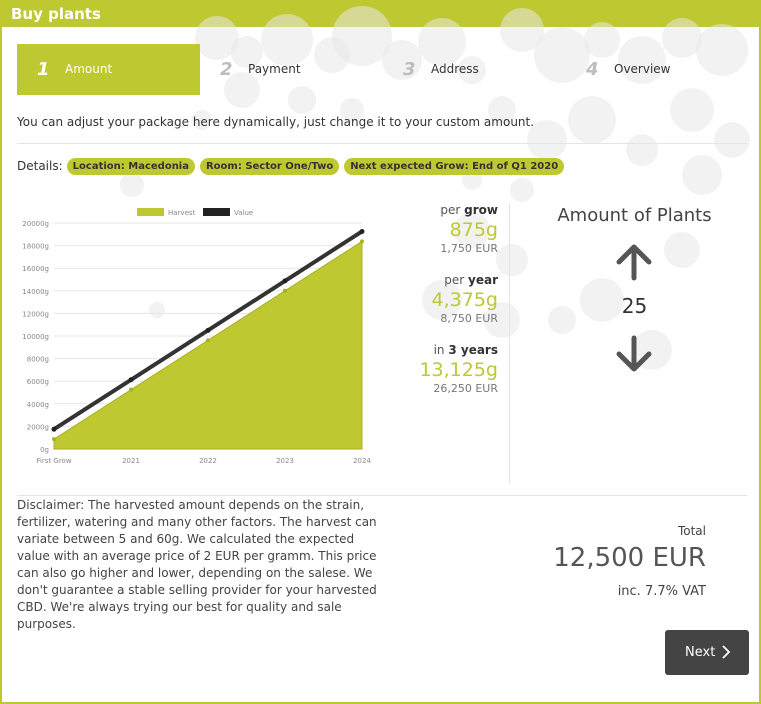 The width and height of the screenshot is (761, 704). I want to click on y-tick-label: 6000g, so click(38, 382).